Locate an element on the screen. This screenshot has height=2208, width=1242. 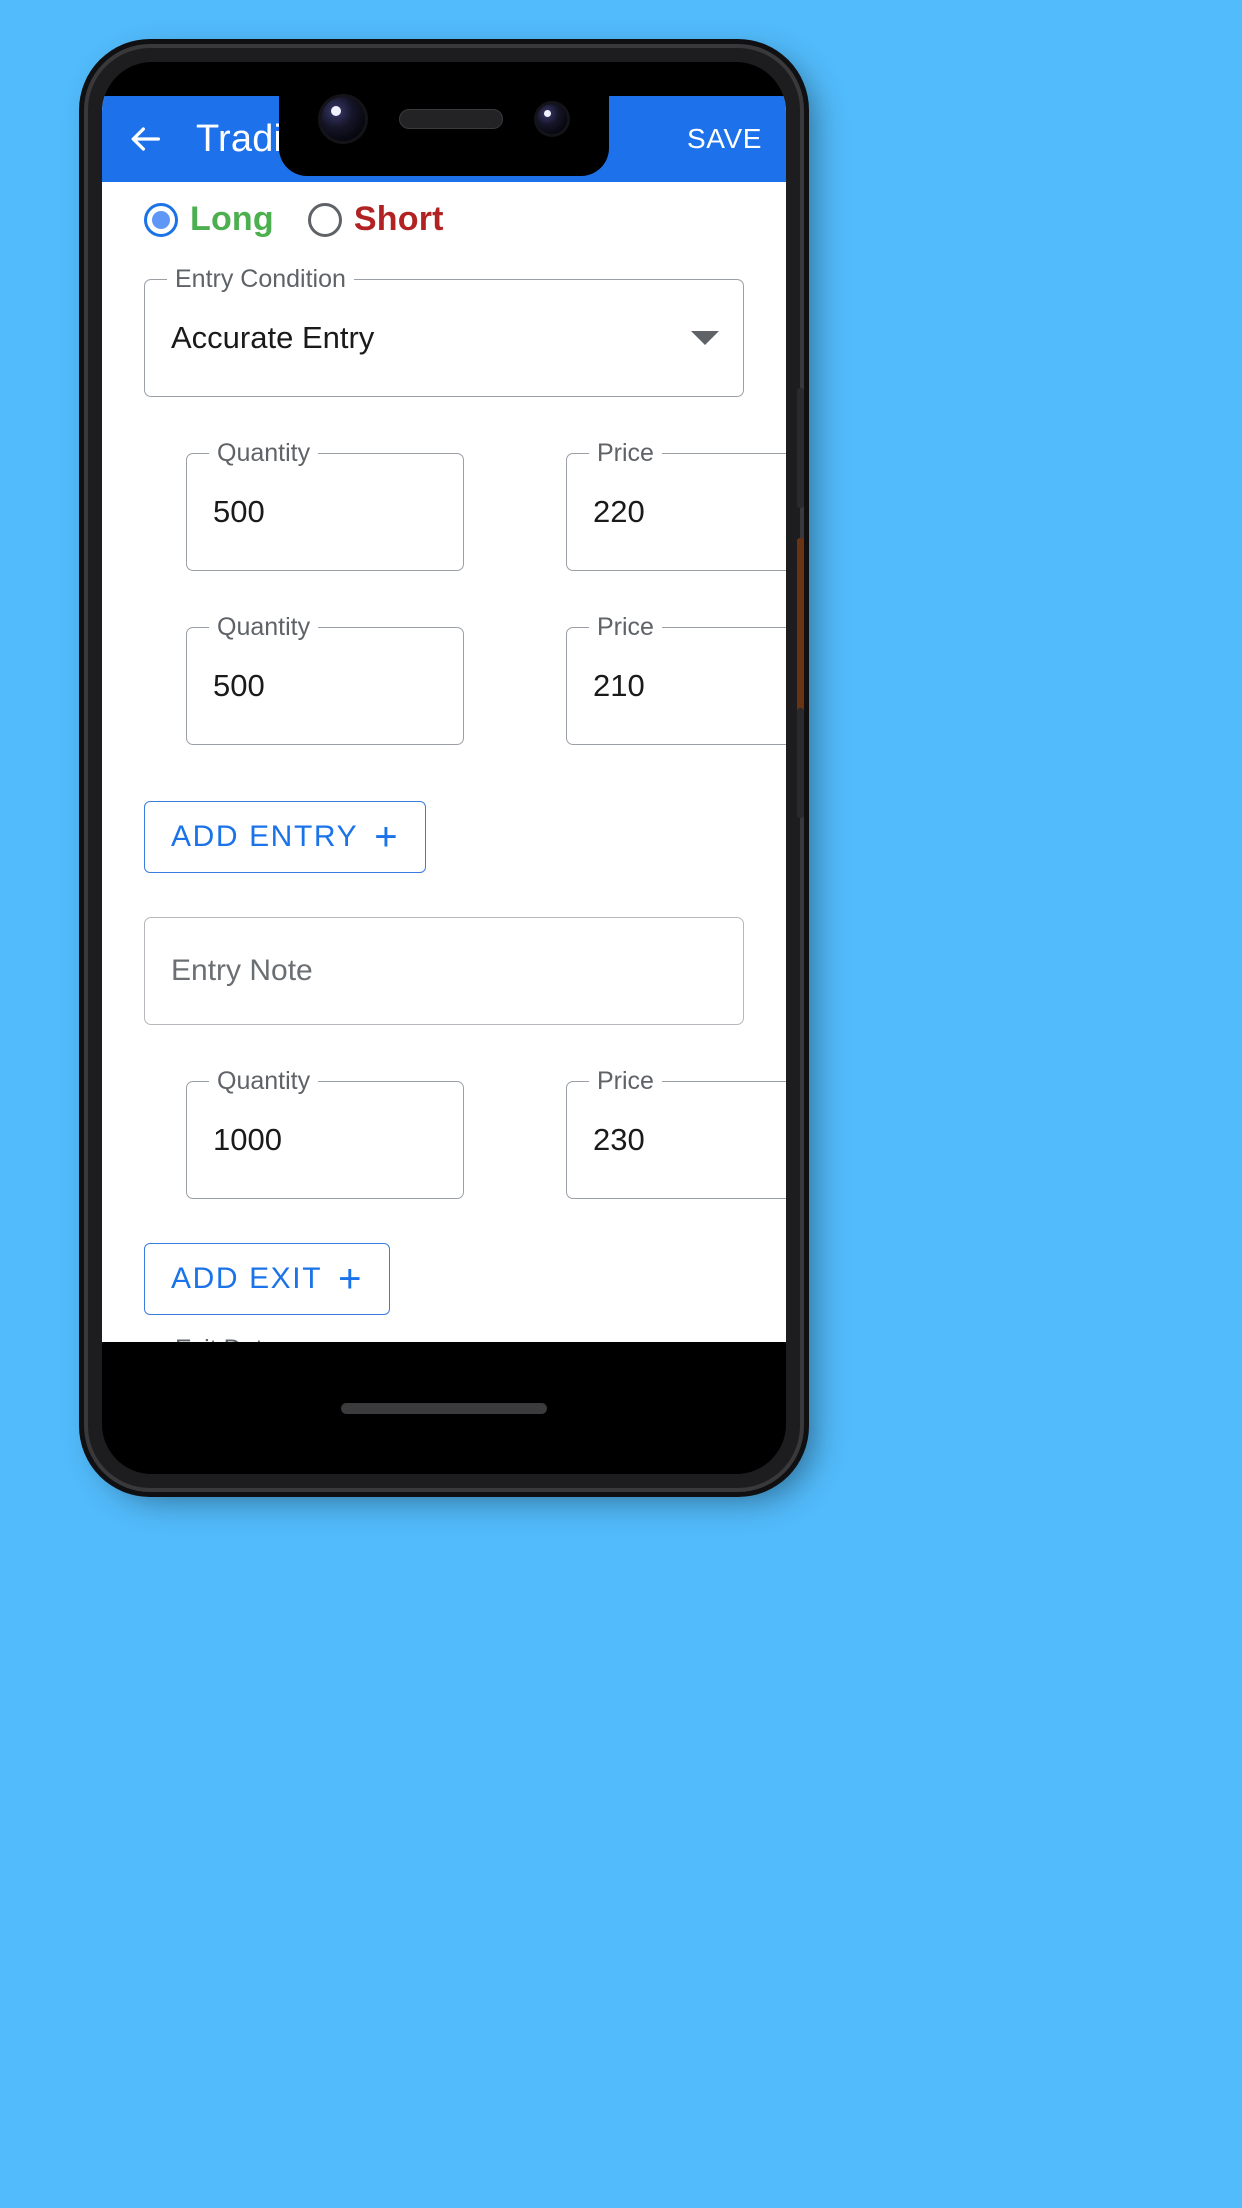
entry-condition-select: Entry Condition Accurate Entry is located at coordinates (444, 331).